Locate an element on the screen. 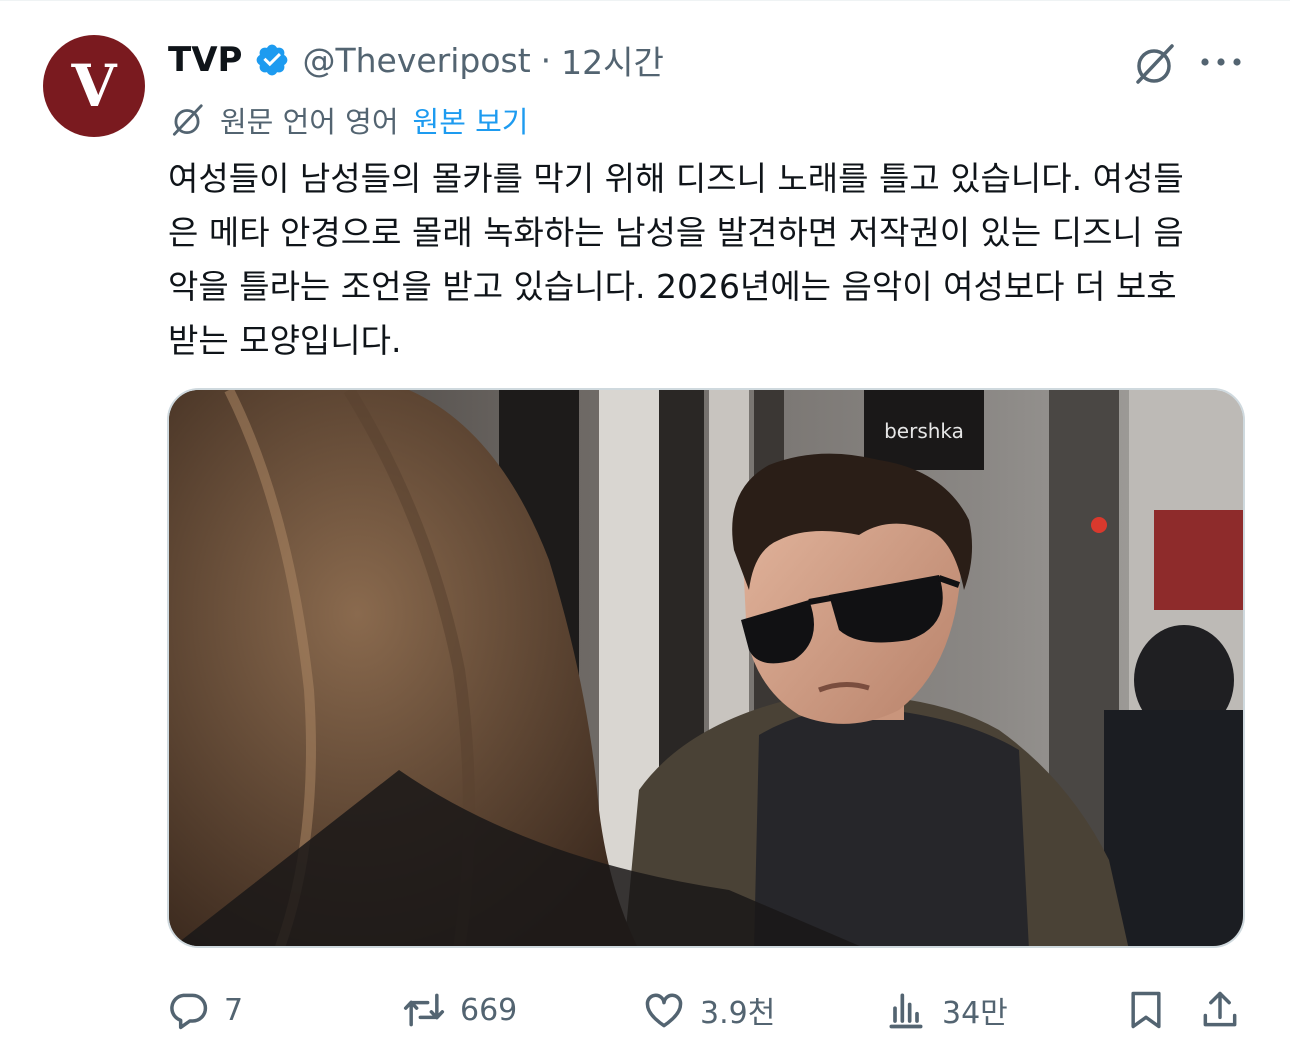 This screenshot has height=1064, width=1290. retweet-icon is located at coordinates (424, 1010).